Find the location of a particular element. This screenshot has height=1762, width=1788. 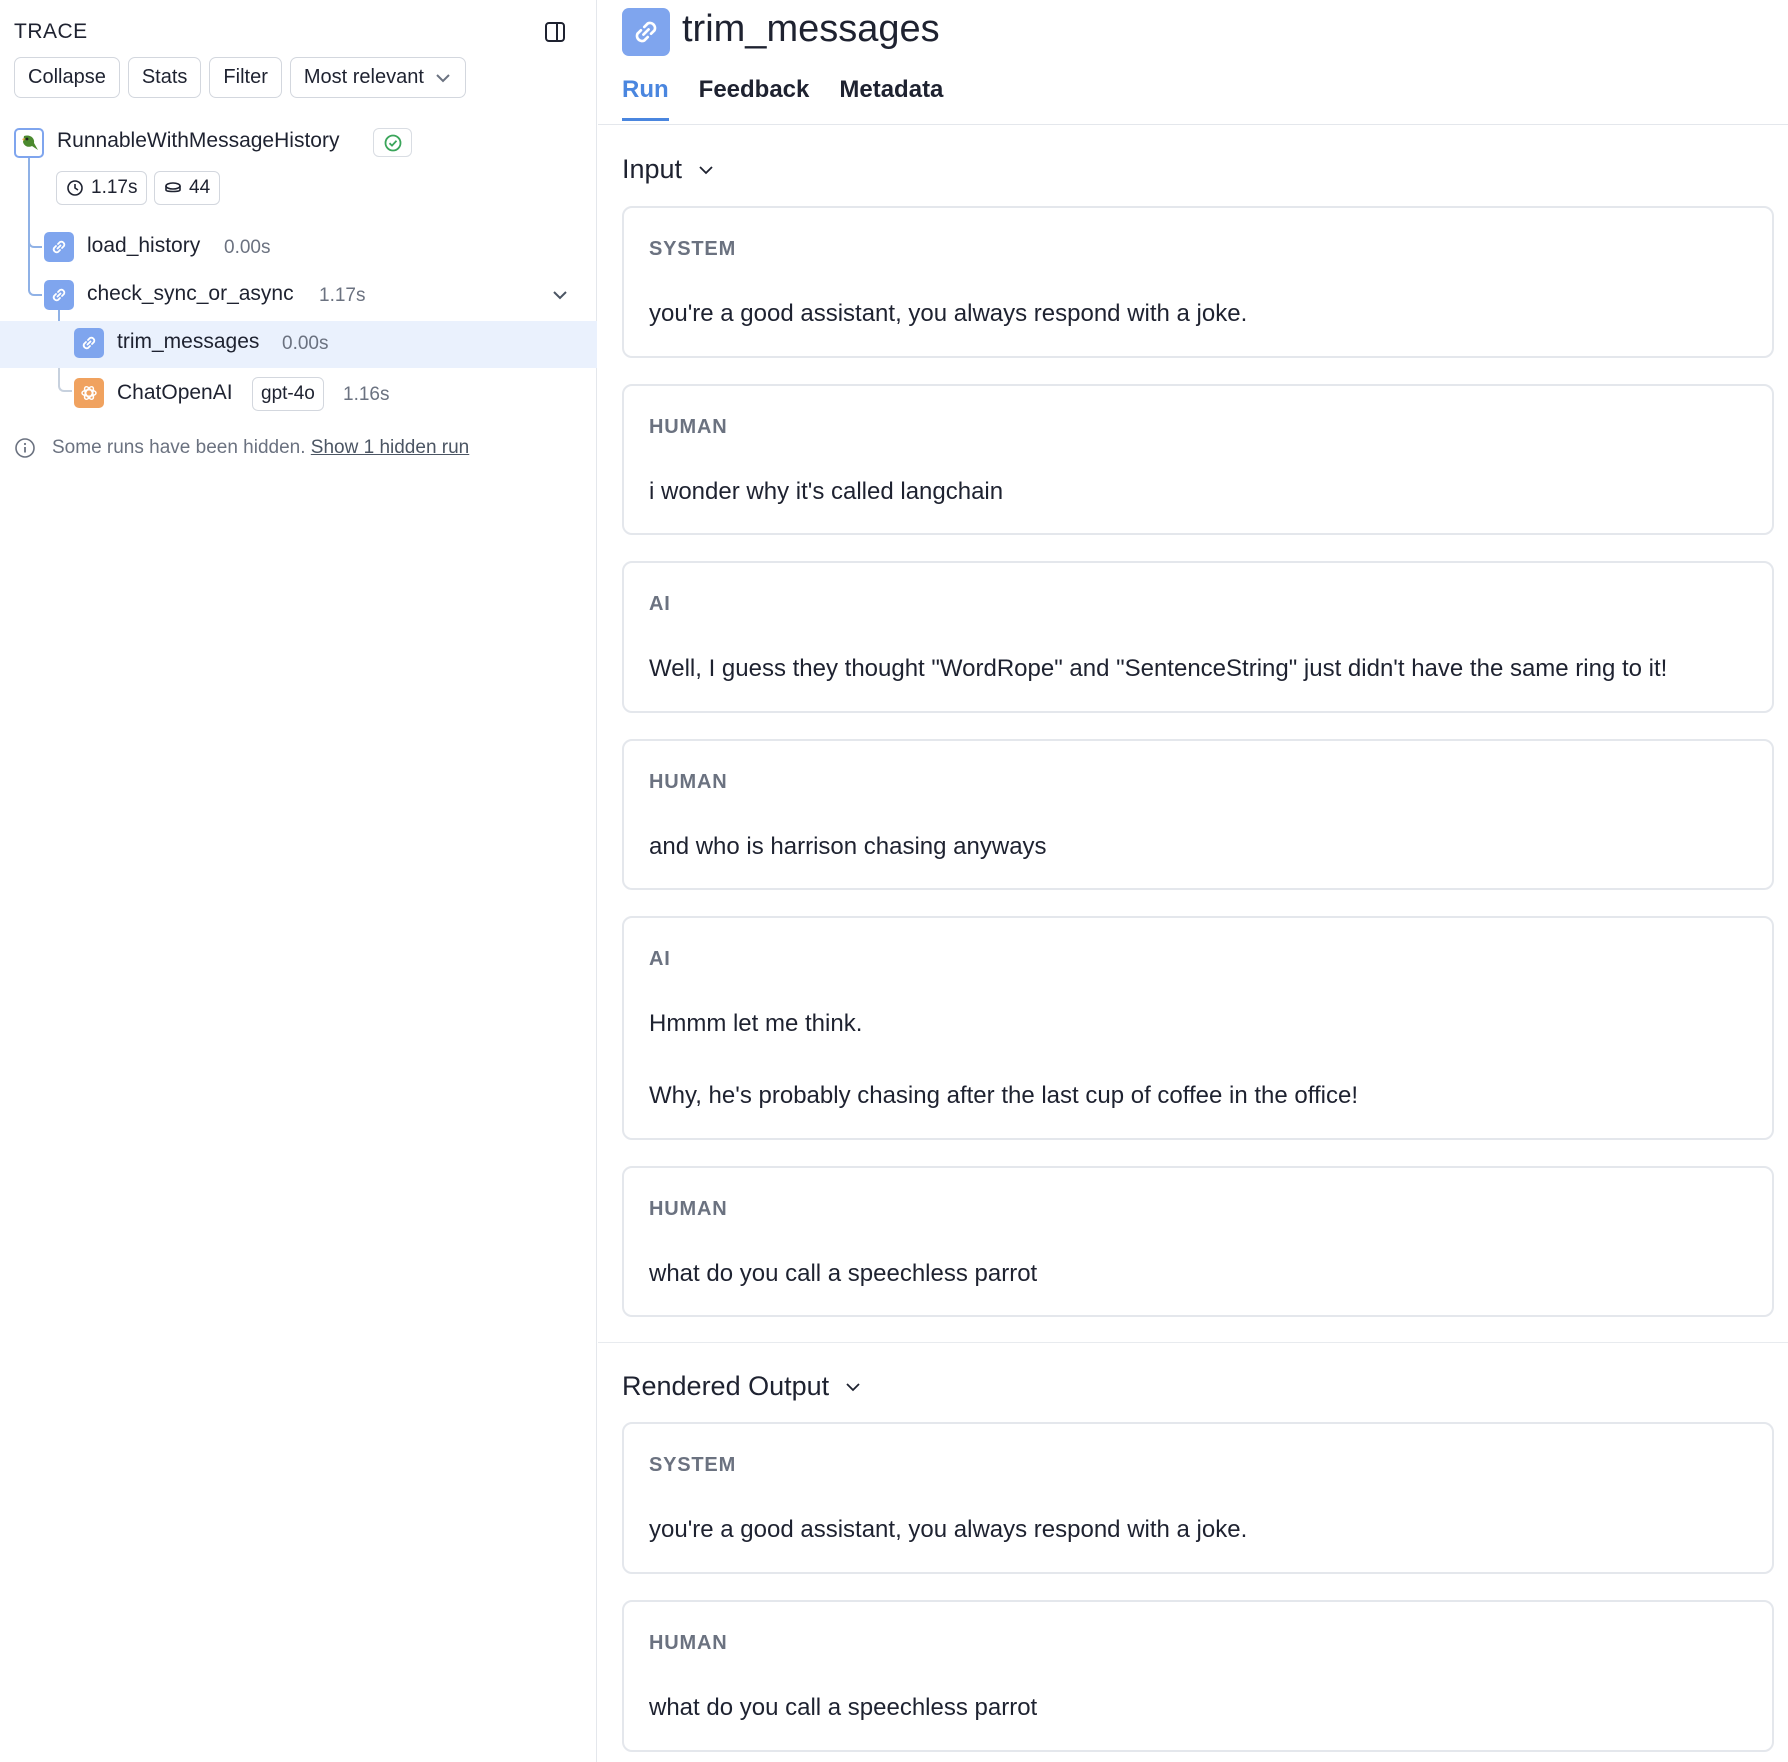

openai-icon is located at coordinates (89, 393).